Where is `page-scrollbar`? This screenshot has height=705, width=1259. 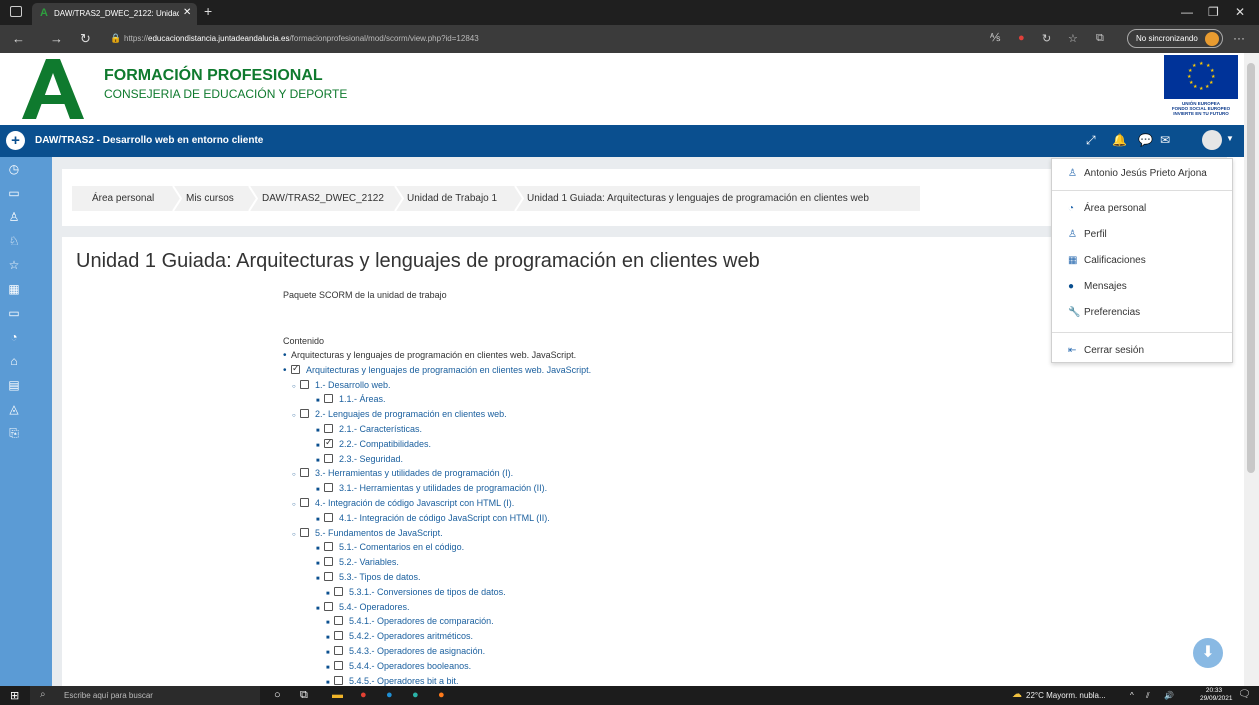
page-scrollbar is located at coordinates (1251, 369).